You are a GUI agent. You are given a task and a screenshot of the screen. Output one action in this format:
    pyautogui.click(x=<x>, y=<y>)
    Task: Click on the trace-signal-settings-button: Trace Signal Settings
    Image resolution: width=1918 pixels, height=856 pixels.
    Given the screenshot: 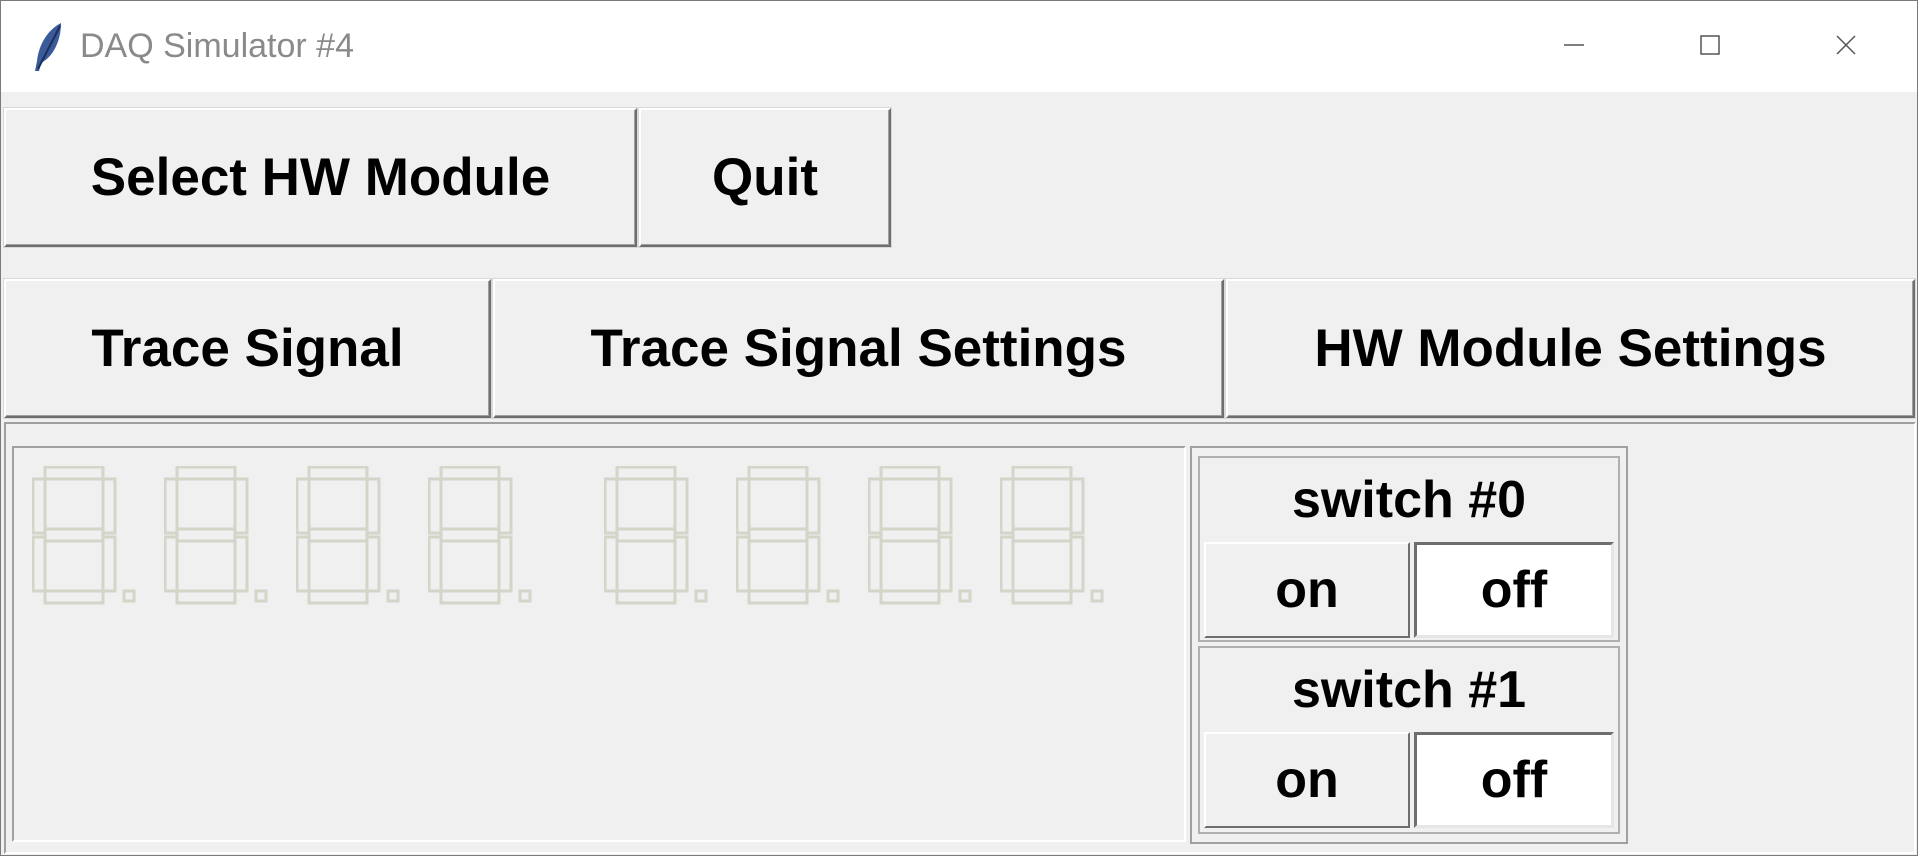 What is the action you would take?
    pyautogui.click(x=858, y=348)
    